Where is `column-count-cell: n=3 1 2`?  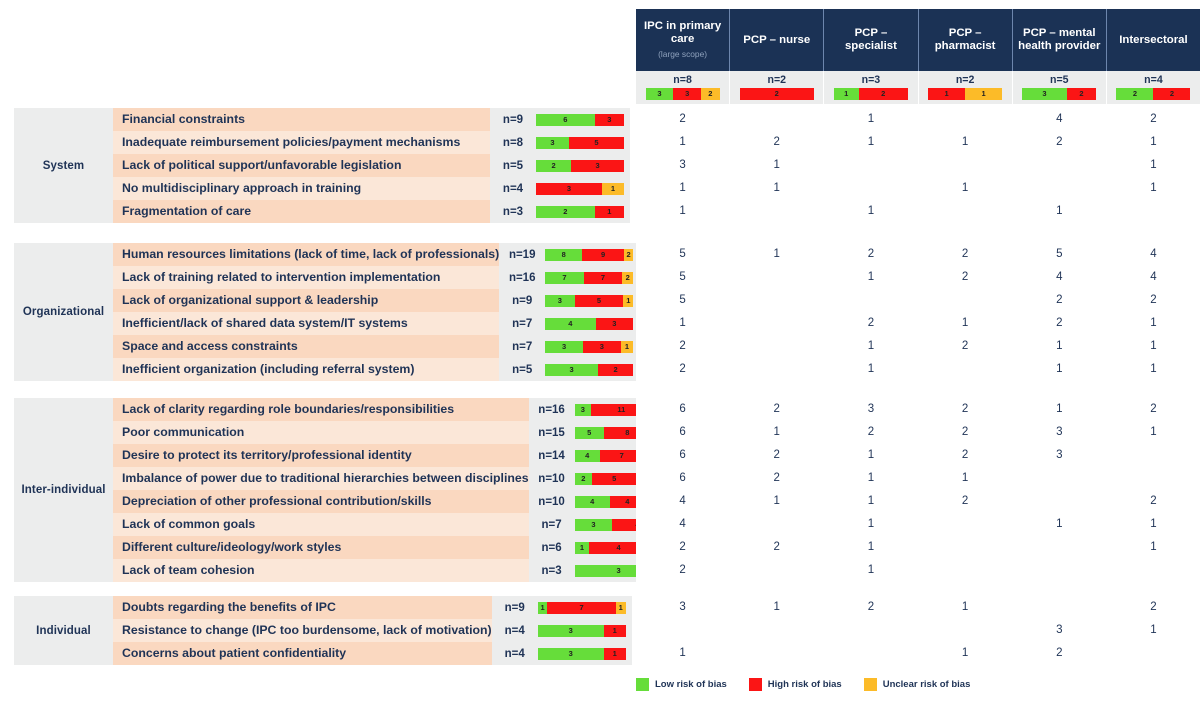
column-count-cell: n=3 1 2 is located at coordinates (871, 87).